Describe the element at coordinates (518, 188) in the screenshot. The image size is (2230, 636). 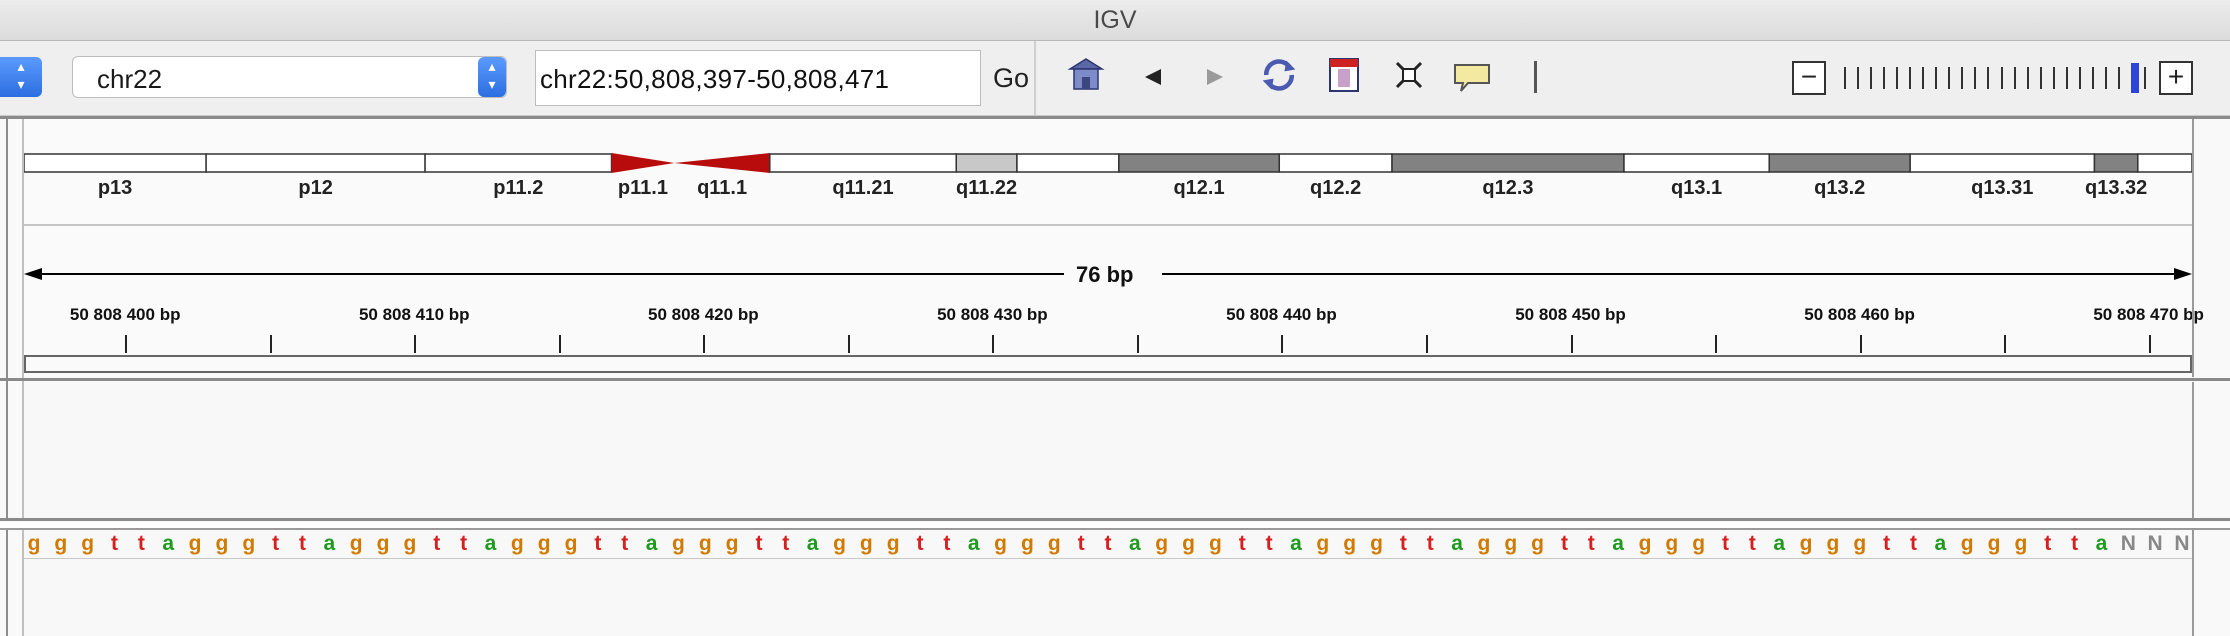
I see `cytoband-label: p11.2` at that location.